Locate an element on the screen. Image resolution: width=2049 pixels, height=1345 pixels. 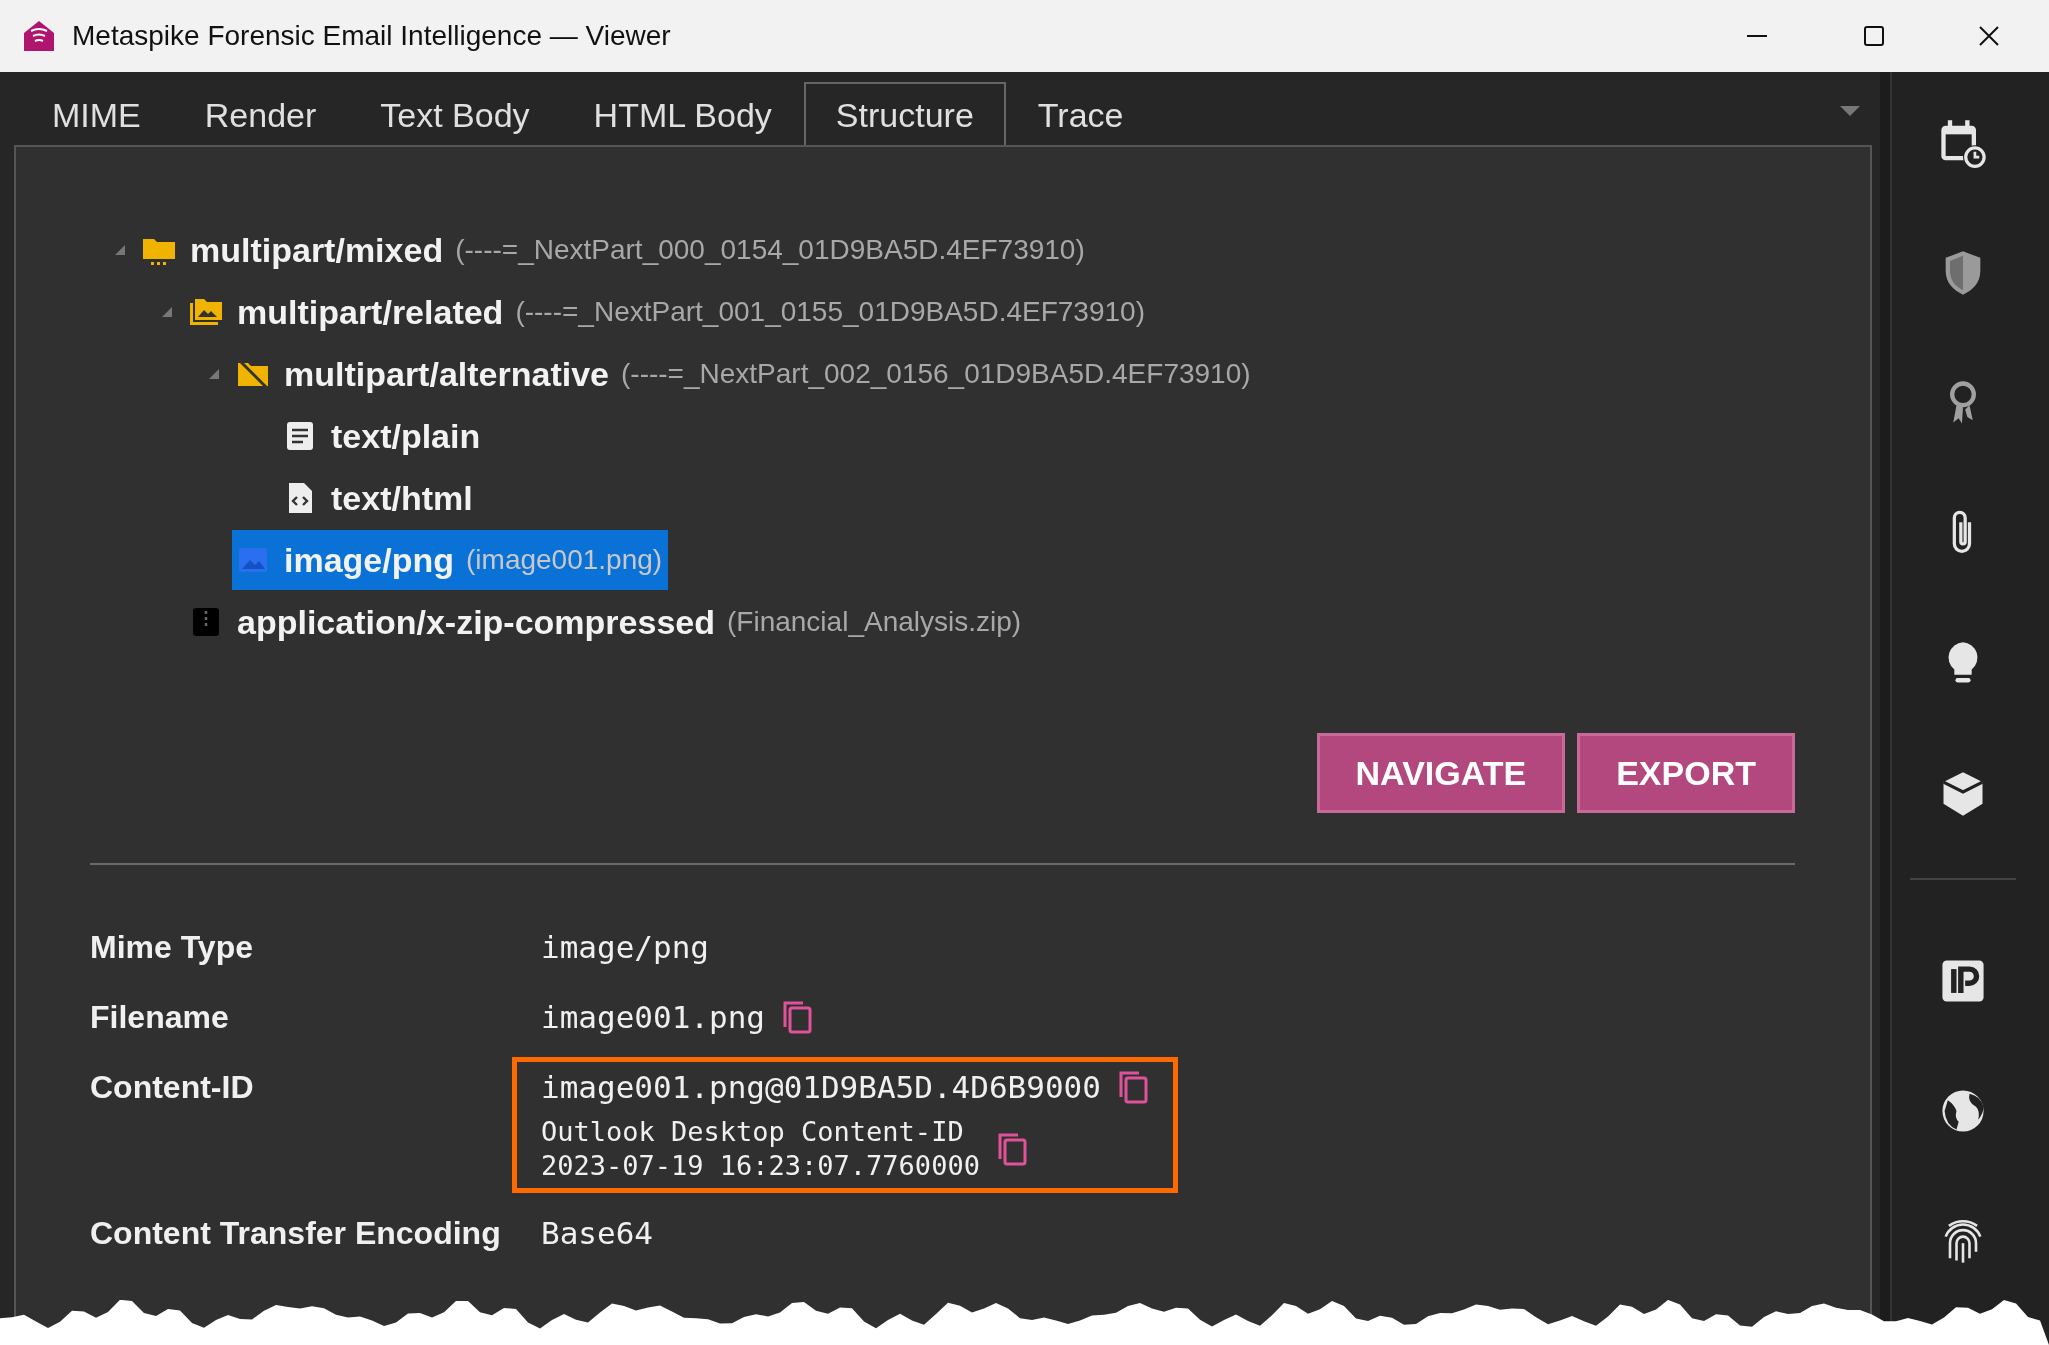
field-label: Mime Type is located at coordinates (172, 947).